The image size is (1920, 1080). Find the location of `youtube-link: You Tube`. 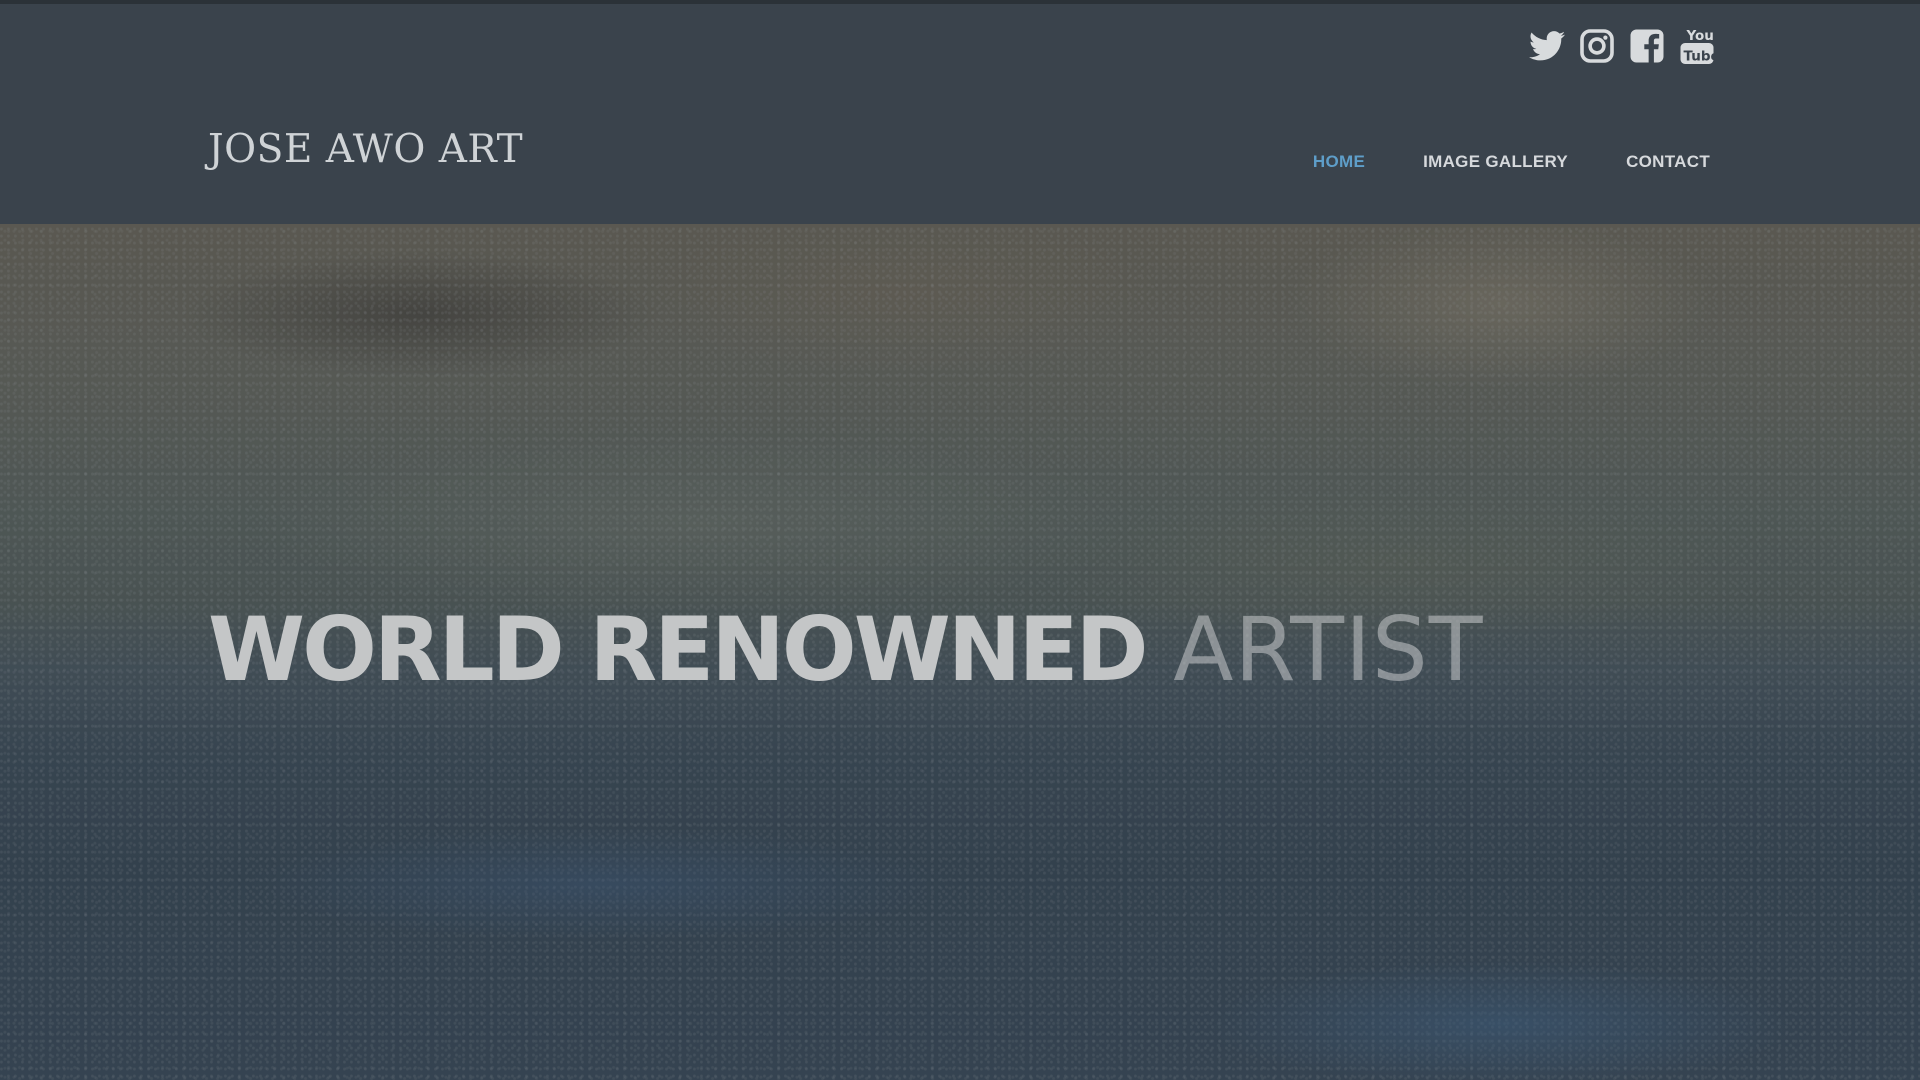

youtube-link: You Tube is located at coordinates (1697, 46).